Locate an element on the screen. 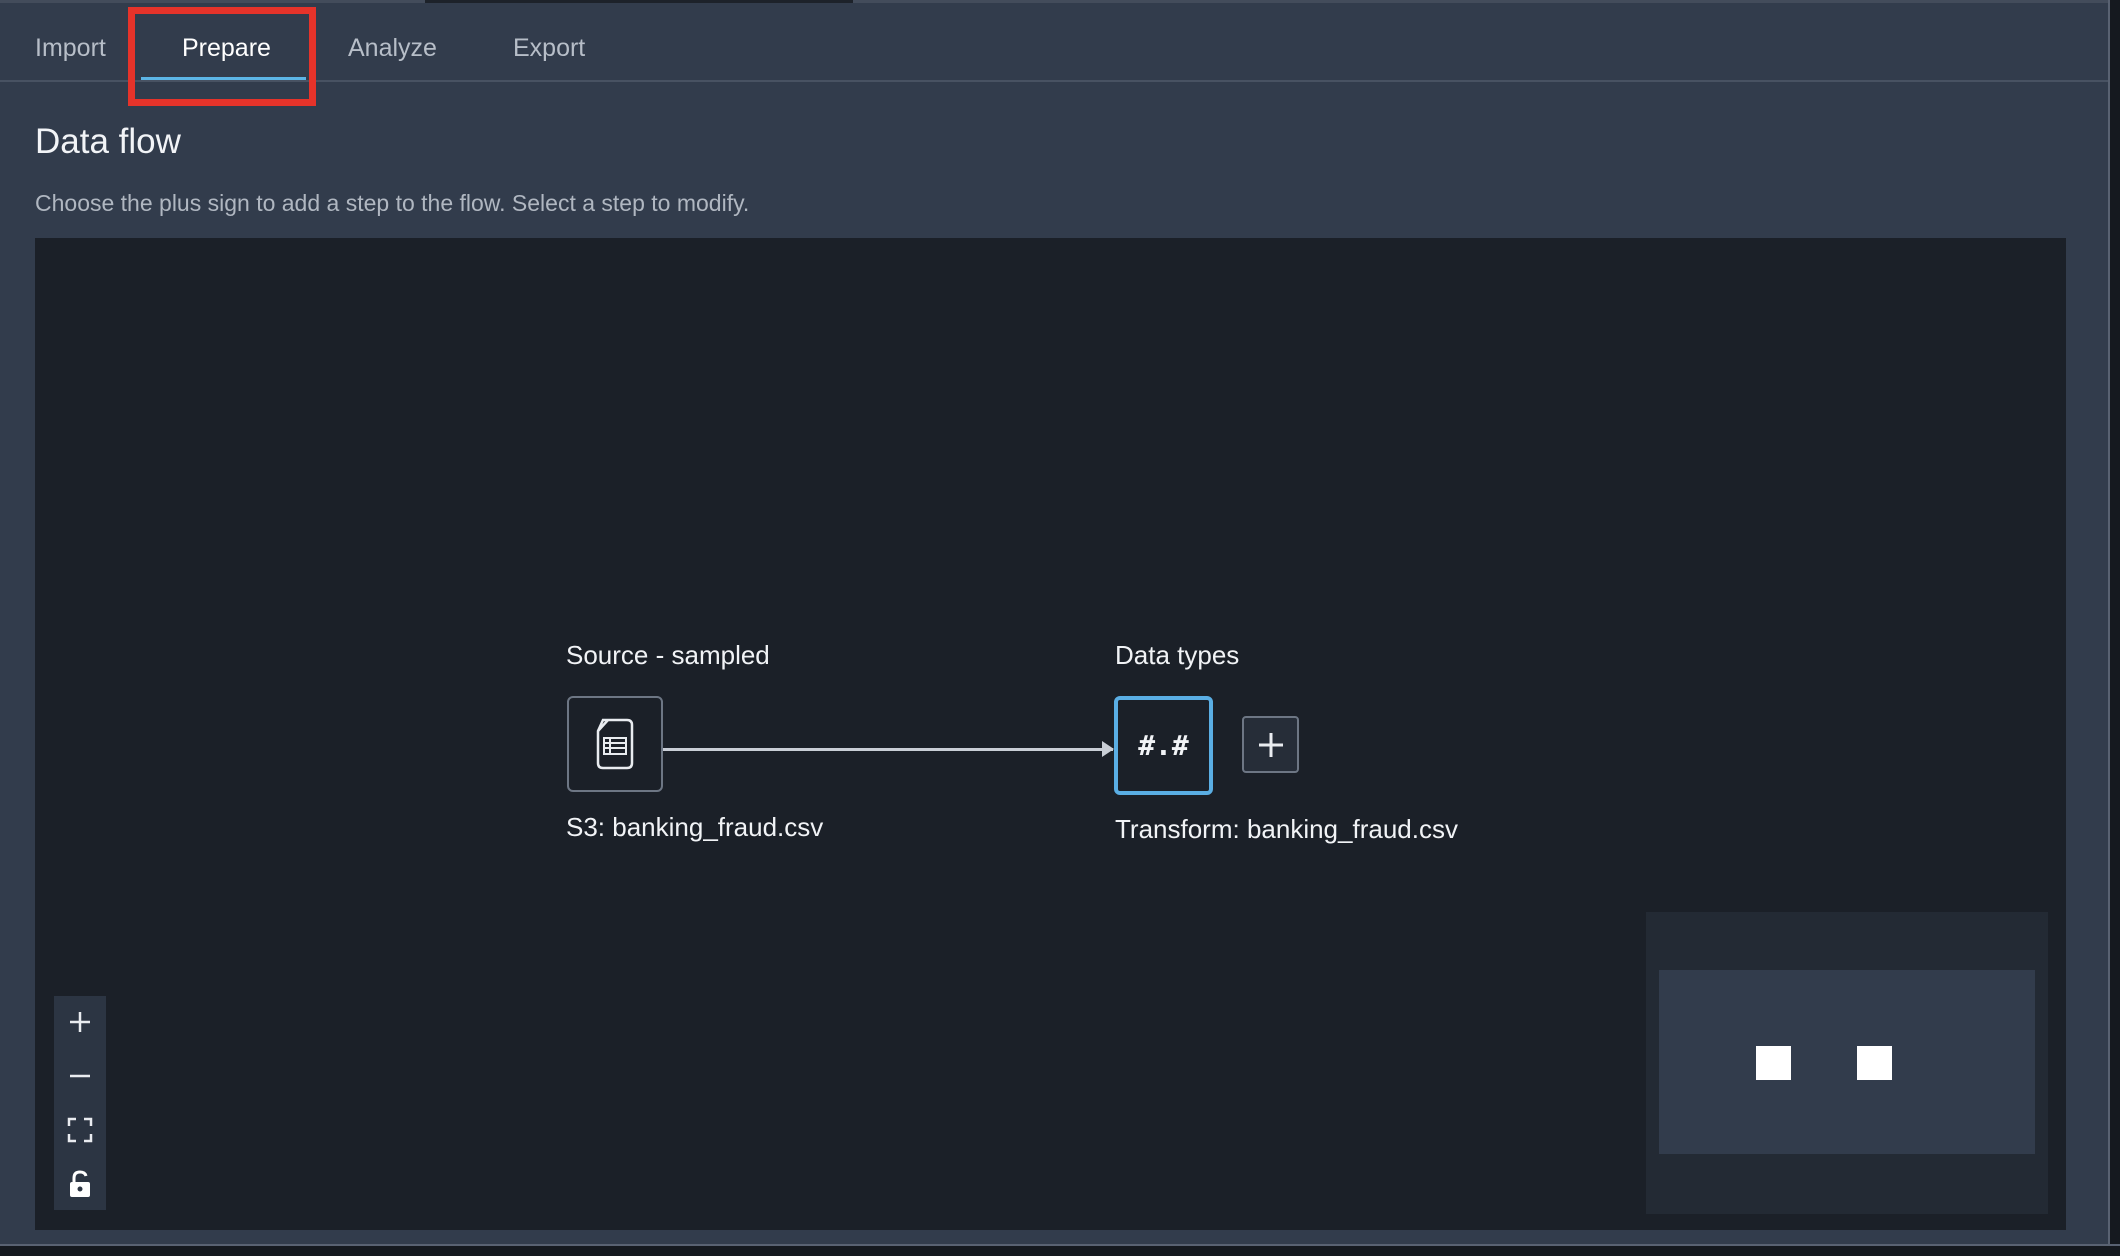  lock-button is located at coordinates (80, 1184).